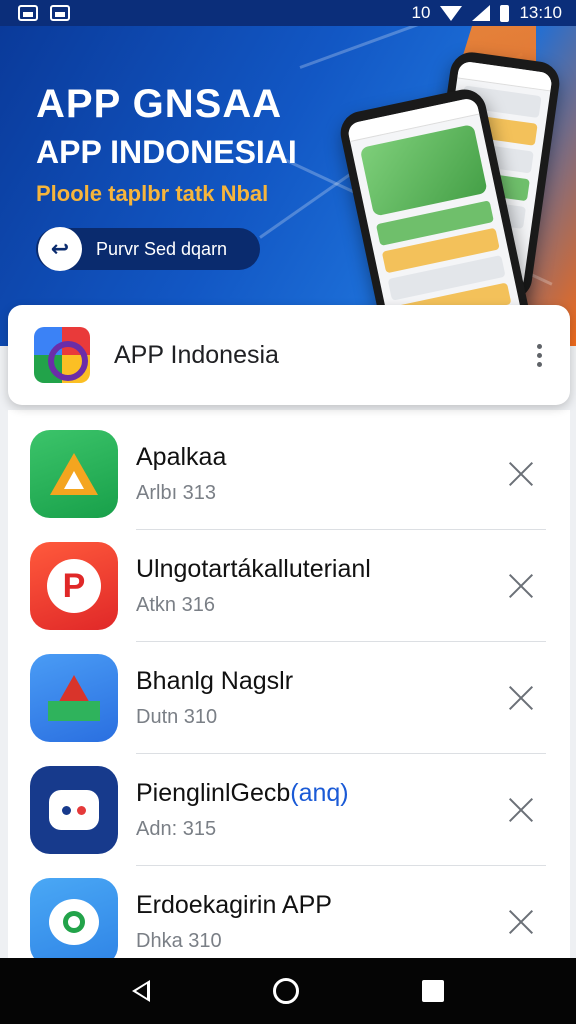  What do you see at coordinates (181, 457) in the screenshot?
I see `app-name: Apalkaa` at bounding box center [181, 457].